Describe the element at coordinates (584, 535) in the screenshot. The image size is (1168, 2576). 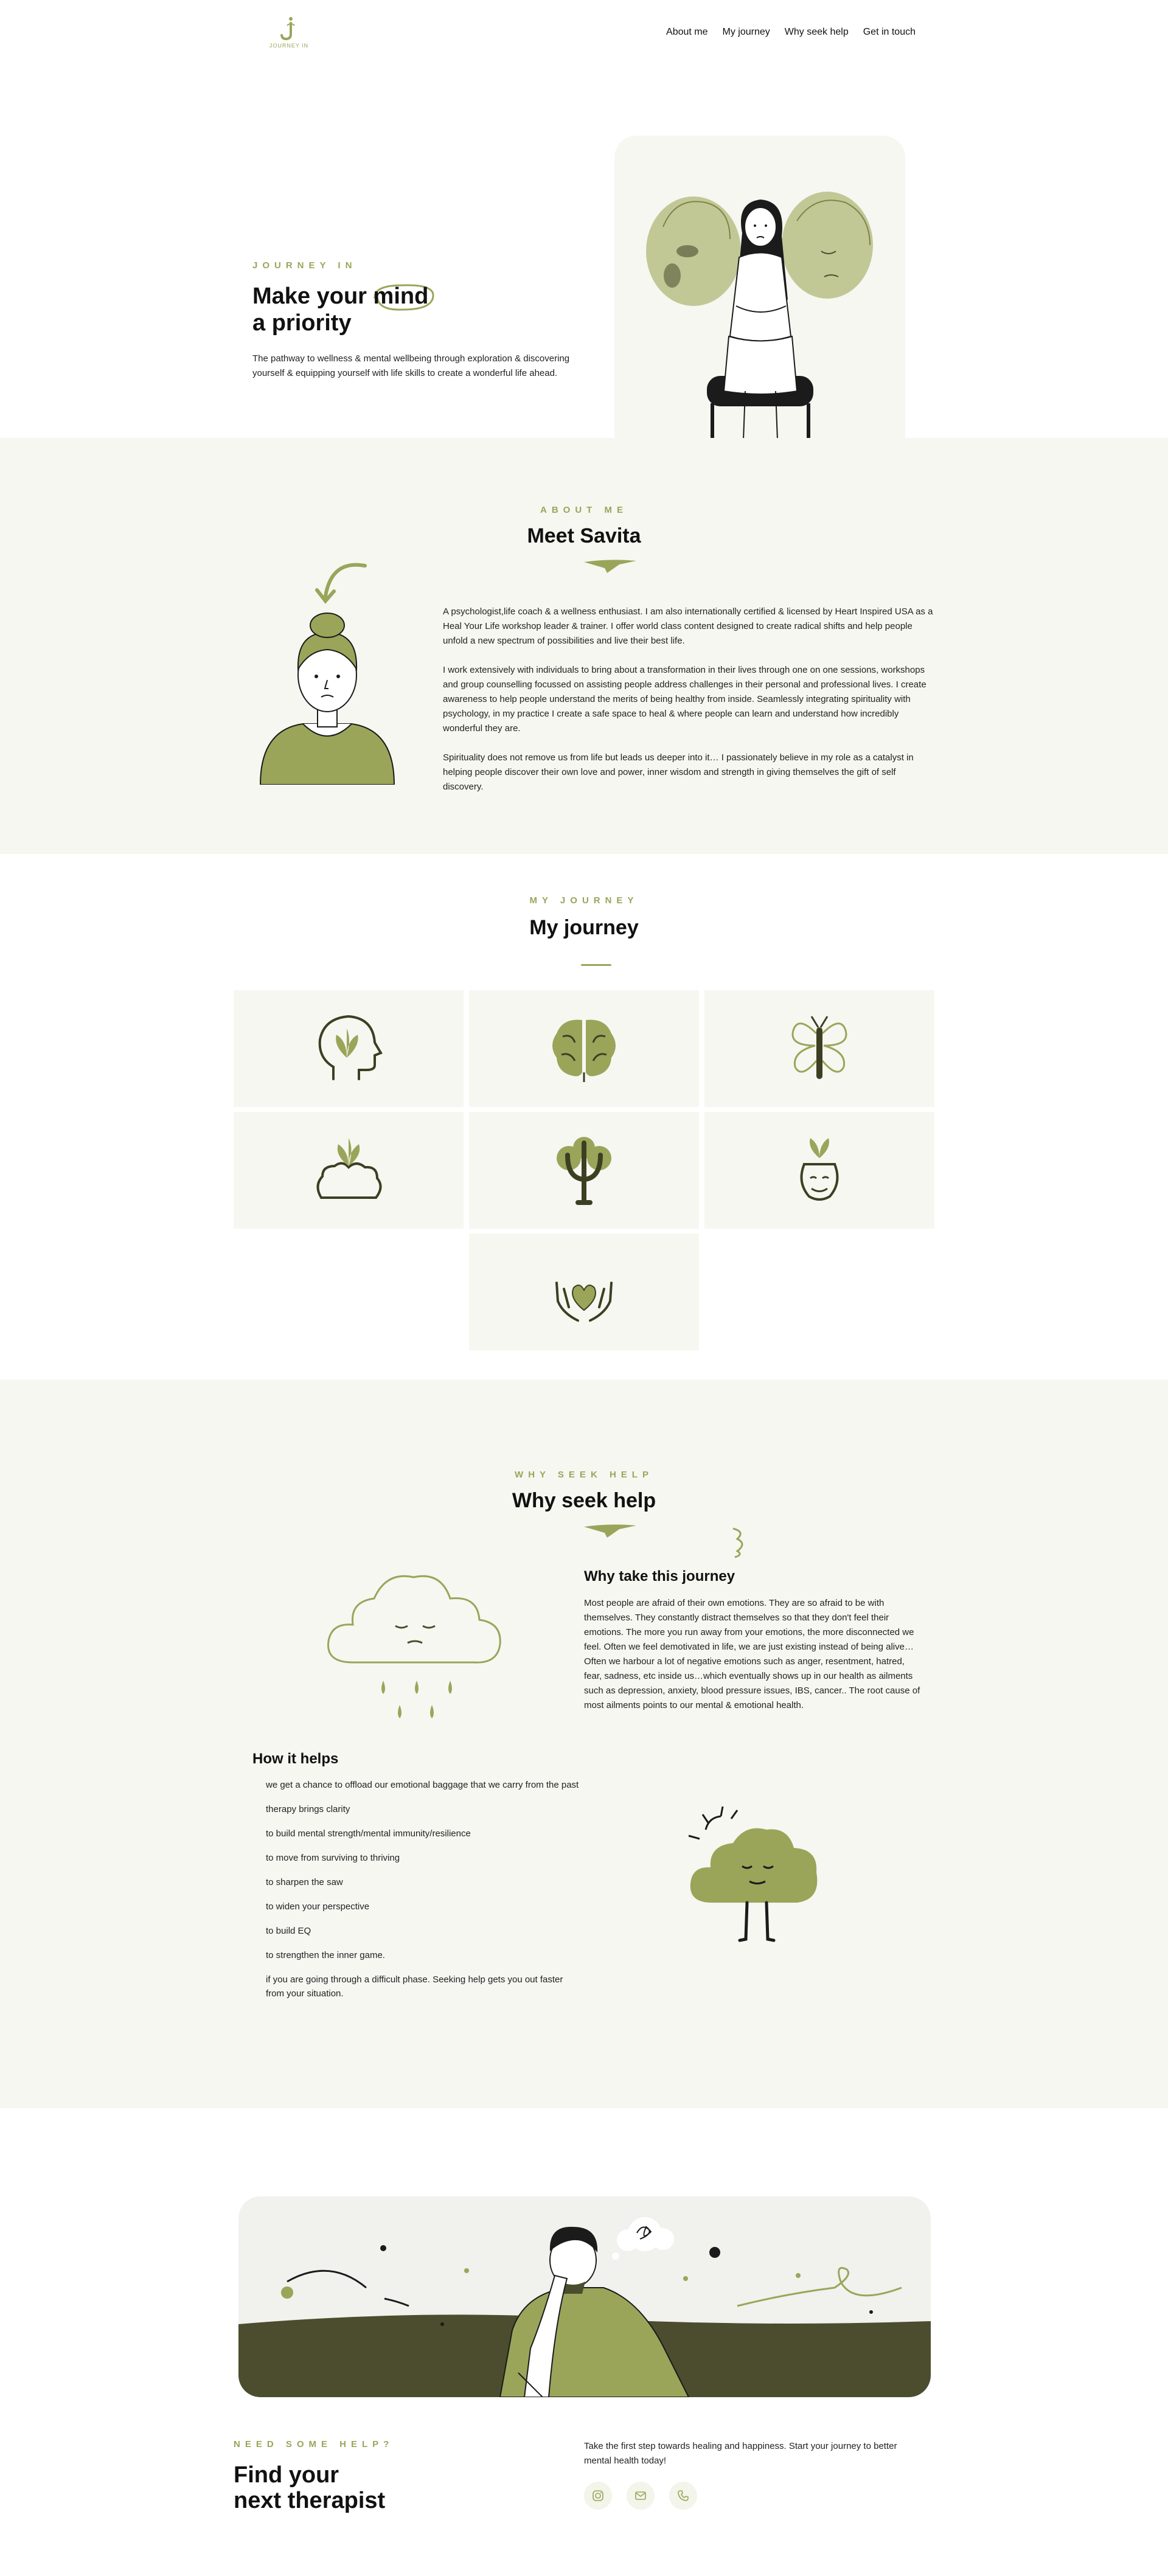
I see `about-title: Meet Savita` at that location.